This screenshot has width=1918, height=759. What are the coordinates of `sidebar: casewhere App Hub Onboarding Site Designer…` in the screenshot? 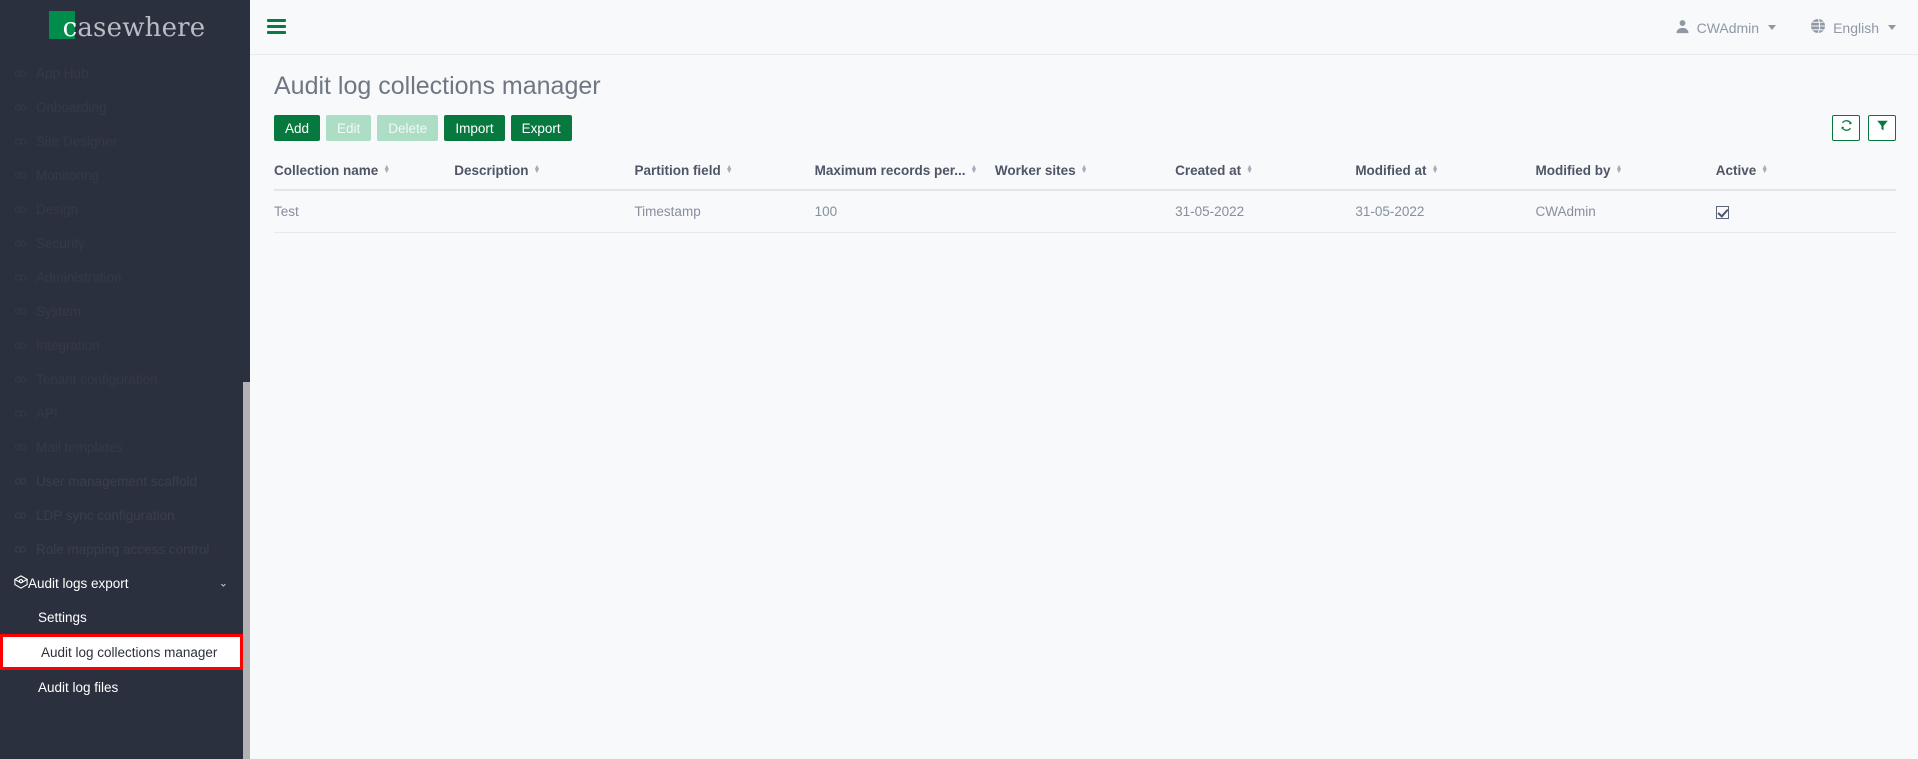 It's located at (125, 379).